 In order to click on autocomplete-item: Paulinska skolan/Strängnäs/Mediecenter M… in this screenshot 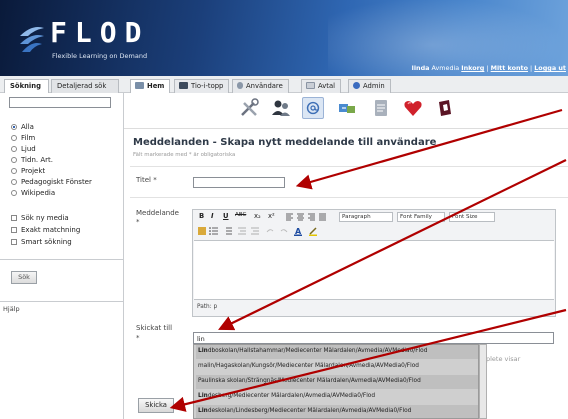, I will do `click(337, 382)`.